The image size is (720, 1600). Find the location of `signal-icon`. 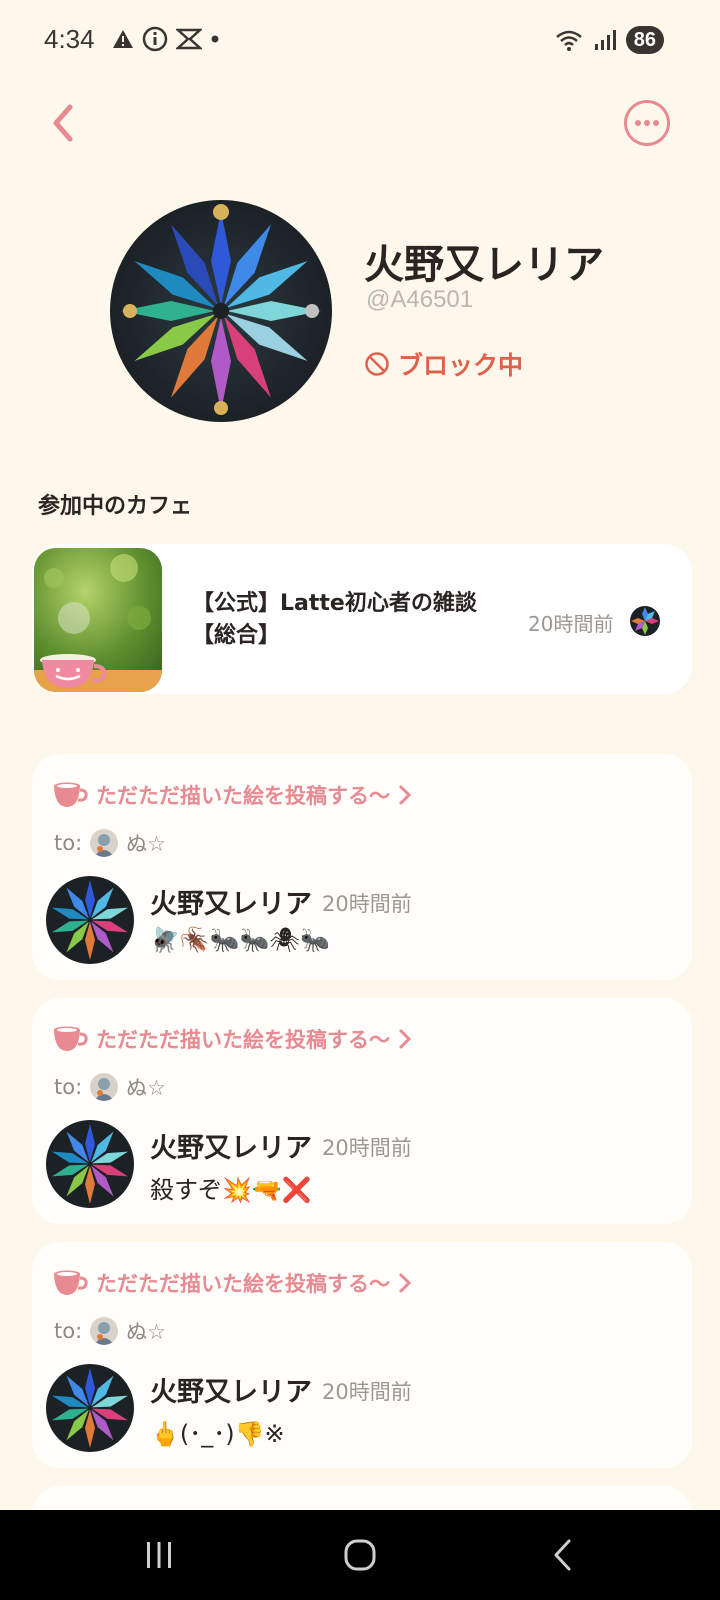

signal-icon is located at coordinates (605, 40).